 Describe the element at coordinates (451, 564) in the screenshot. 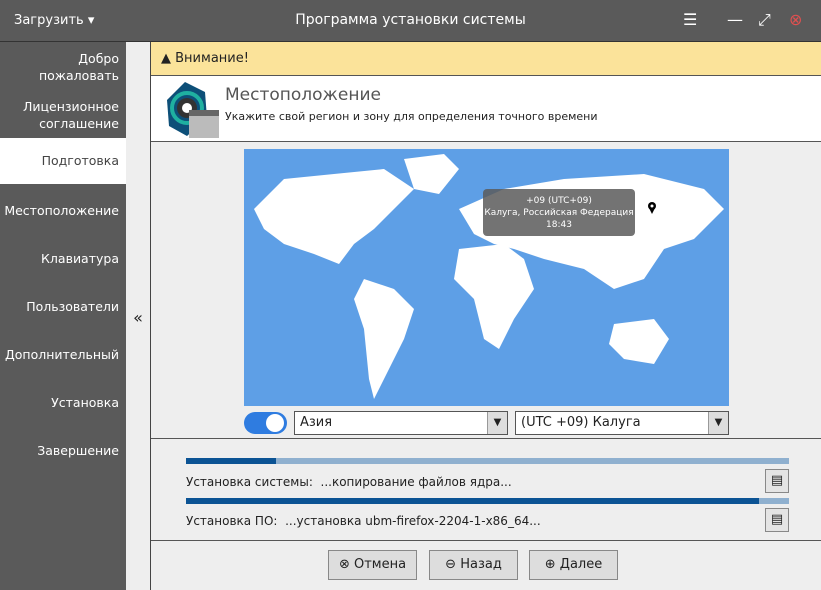

I see `arrow-left-icon: ⊖` at that location.